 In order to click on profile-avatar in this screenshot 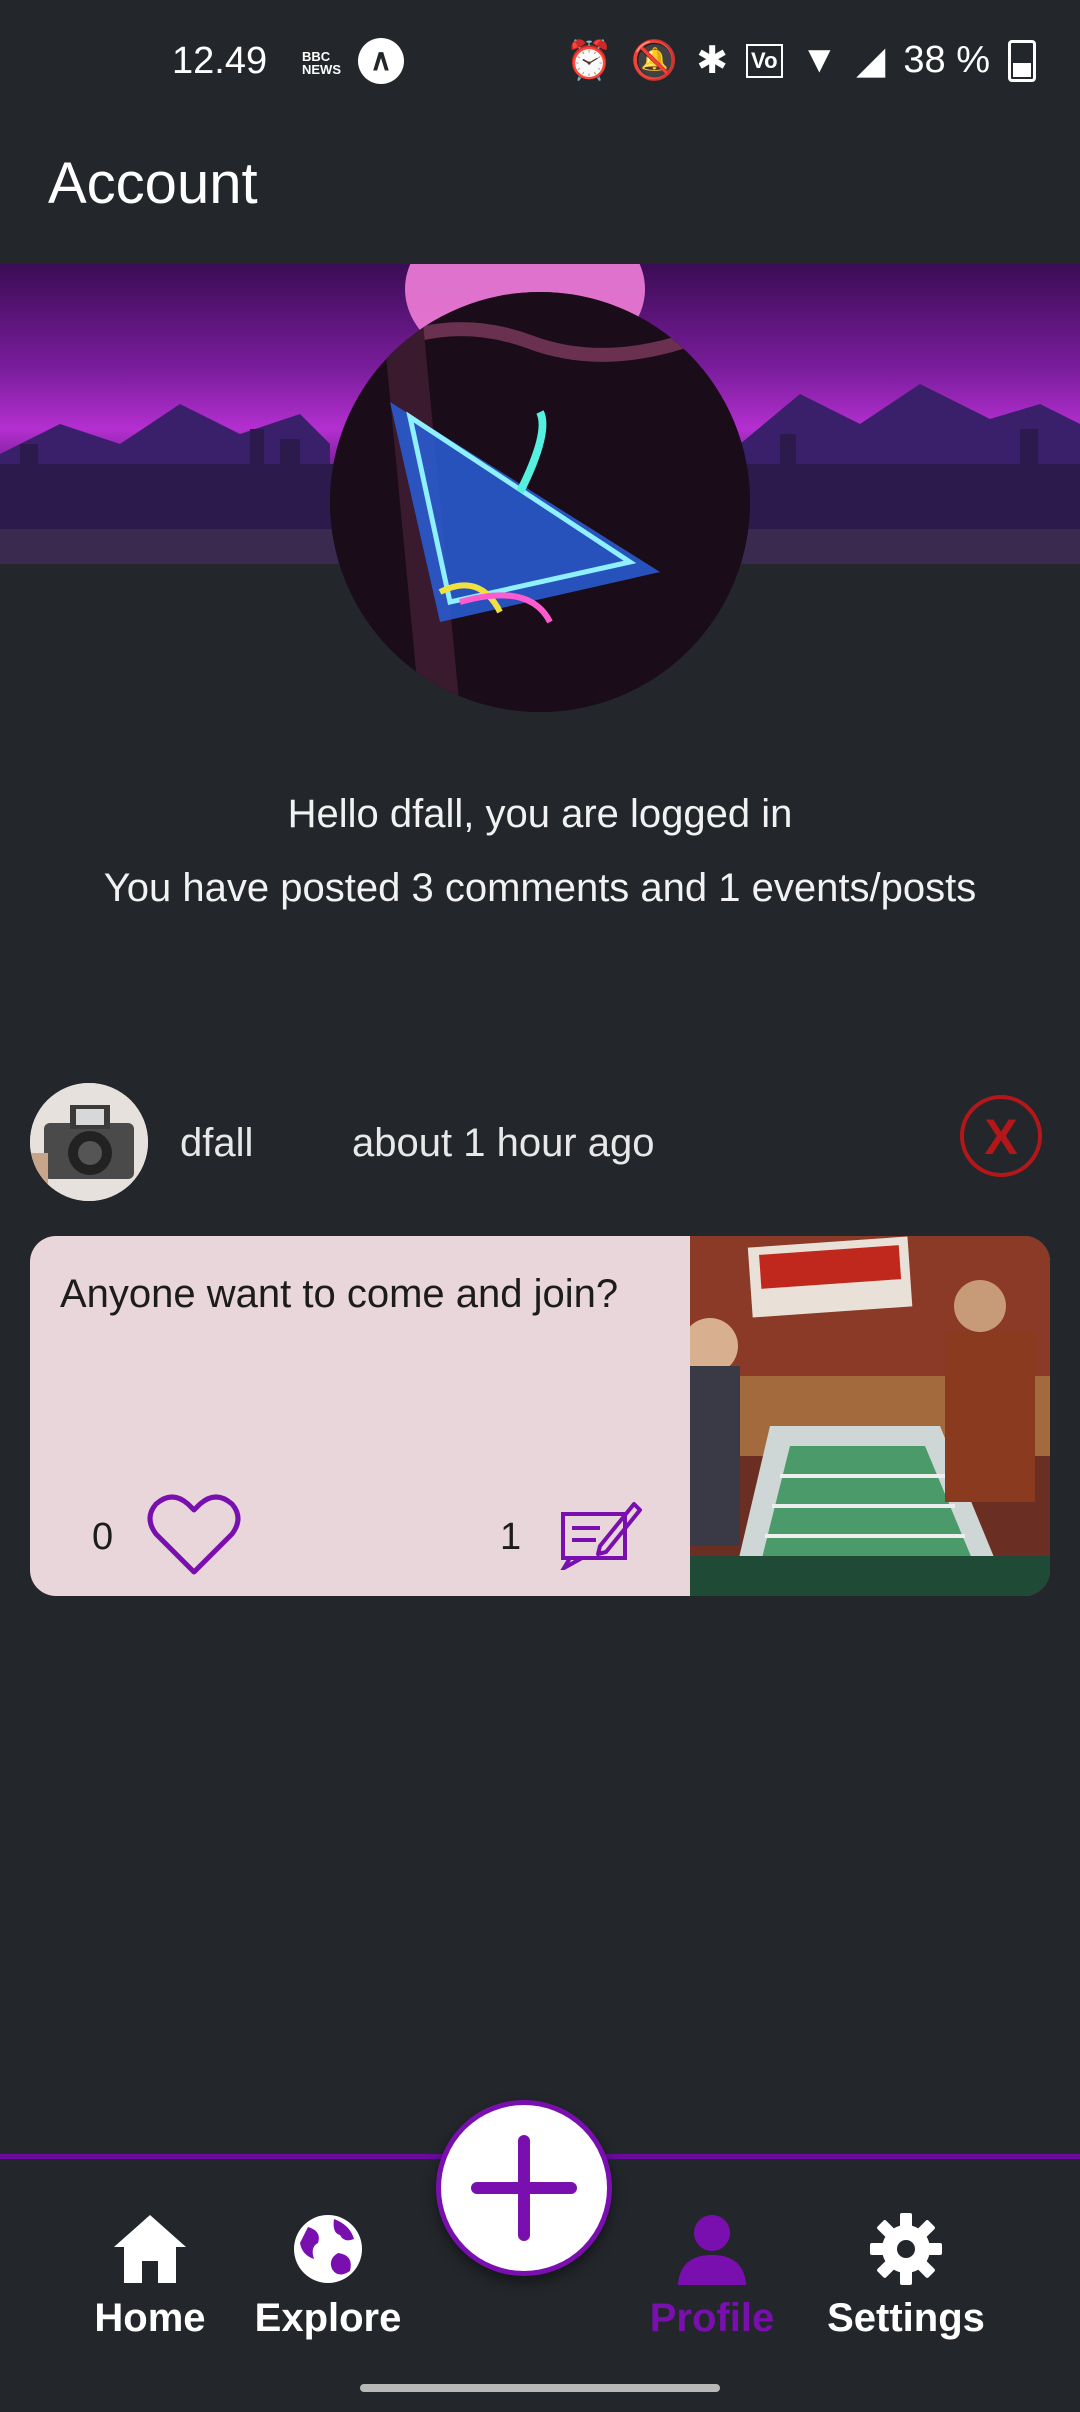, I will do `click(540, 502)`.